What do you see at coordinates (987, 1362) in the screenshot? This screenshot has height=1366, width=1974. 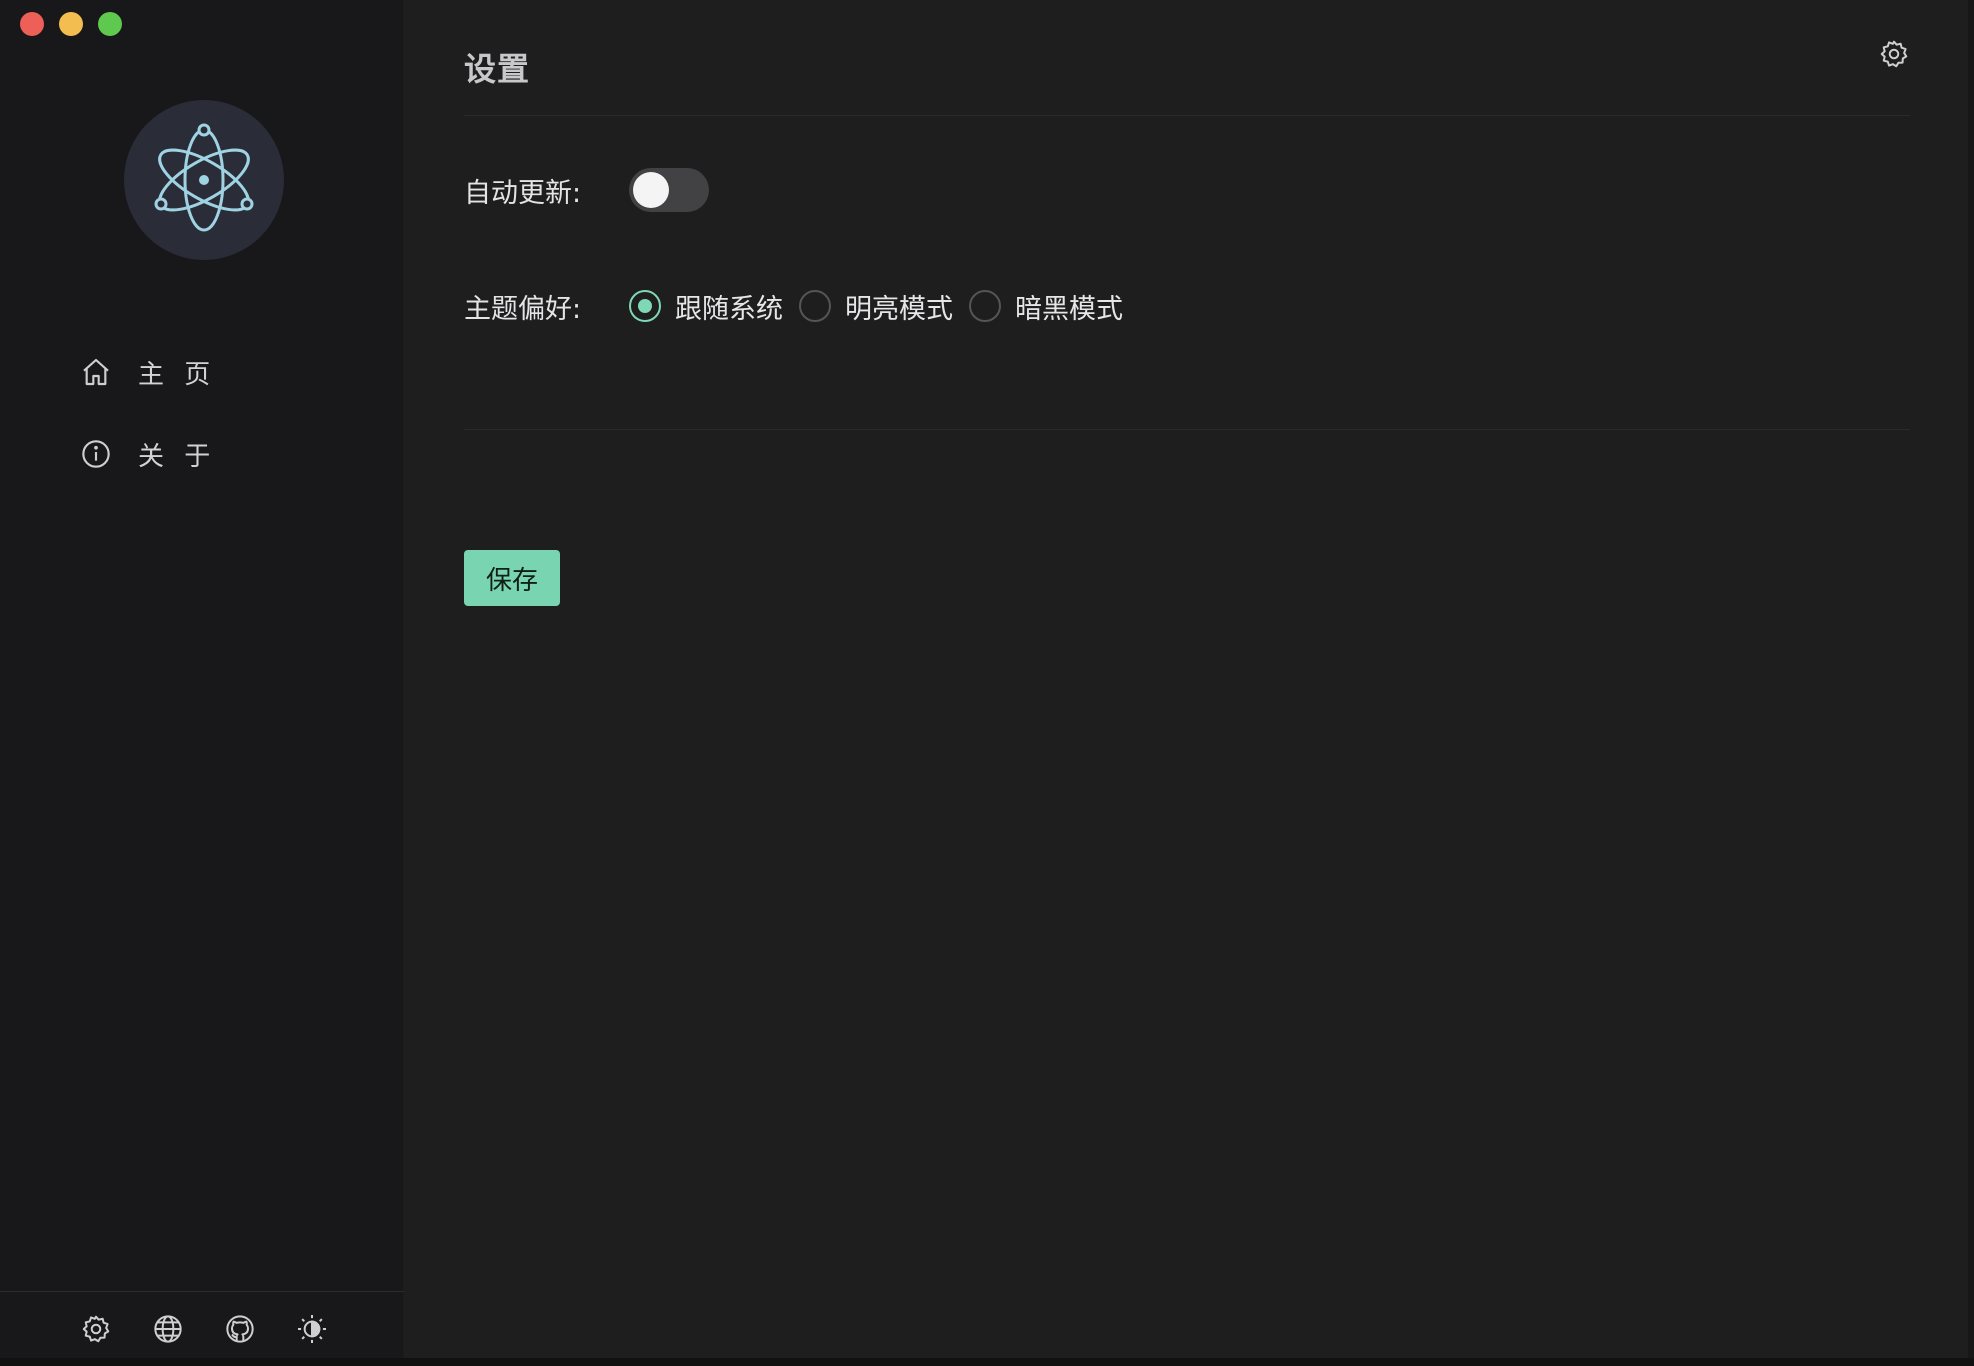 I see `terminal-strip` at bounding box center [987, 1362].